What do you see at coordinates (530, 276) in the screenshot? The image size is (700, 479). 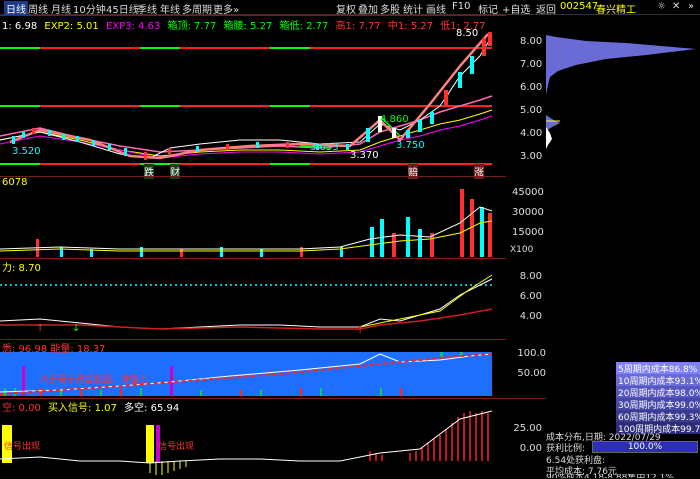 I see `trend-axis-label: 8.00` at bounding box center [530, 276].